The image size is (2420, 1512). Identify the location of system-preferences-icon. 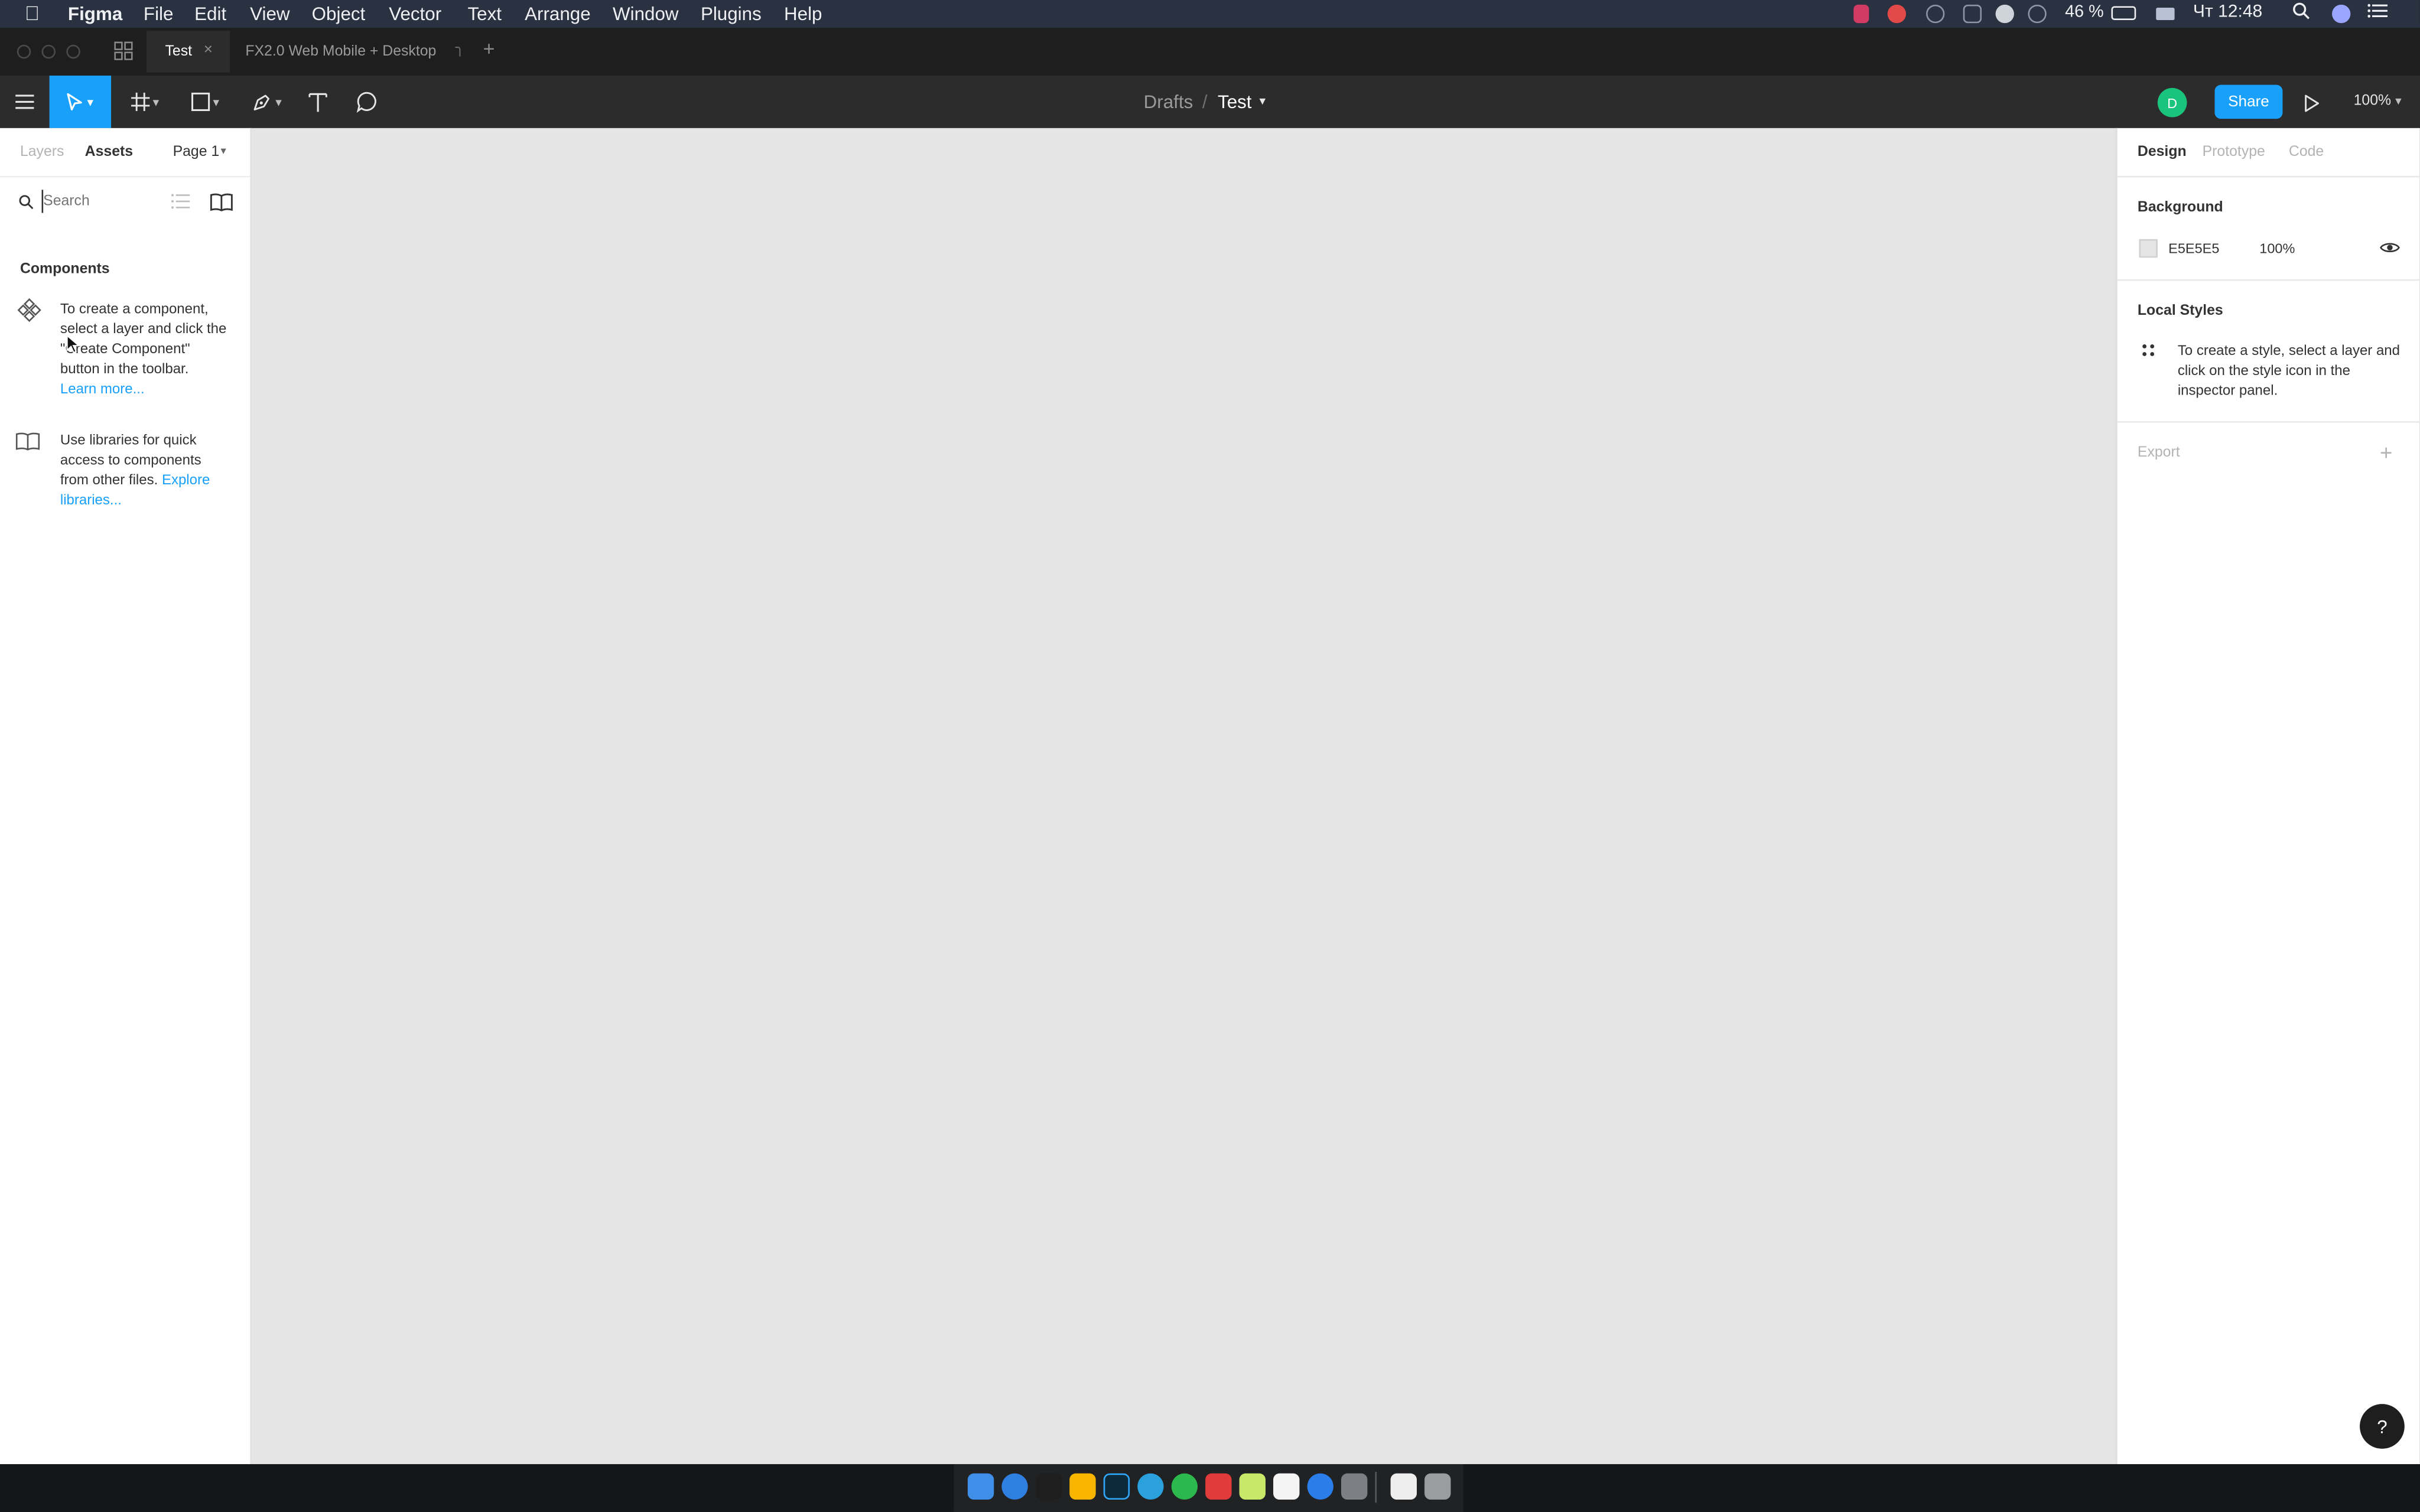
(1354, 1486).